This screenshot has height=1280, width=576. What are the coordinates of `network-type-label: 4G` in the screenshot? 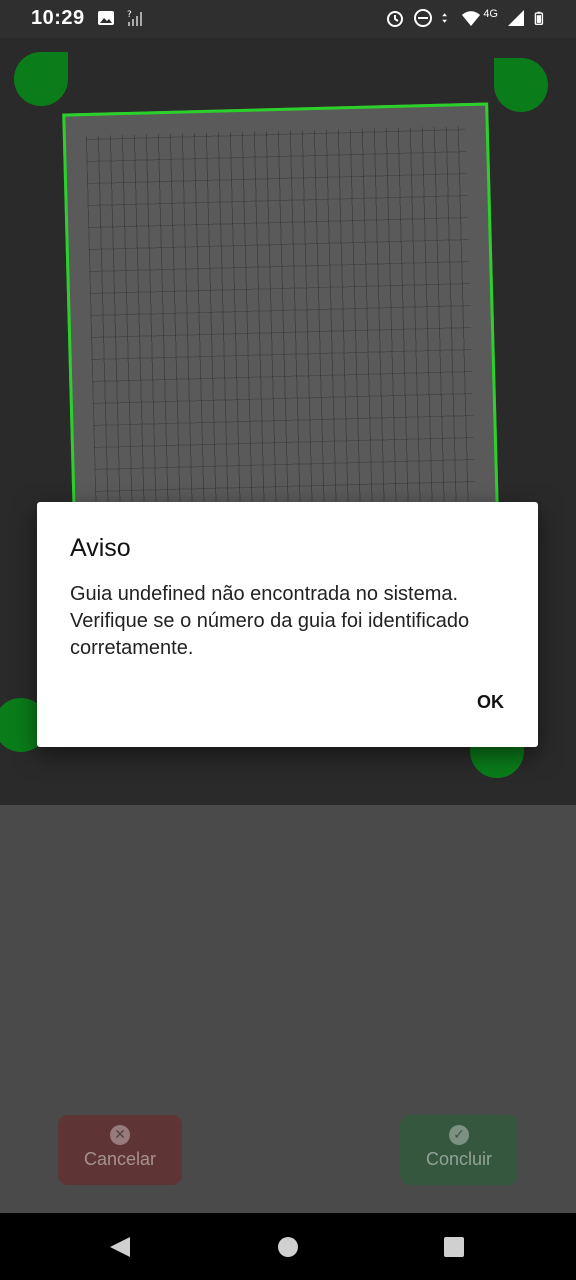 It's located at (490, 14).